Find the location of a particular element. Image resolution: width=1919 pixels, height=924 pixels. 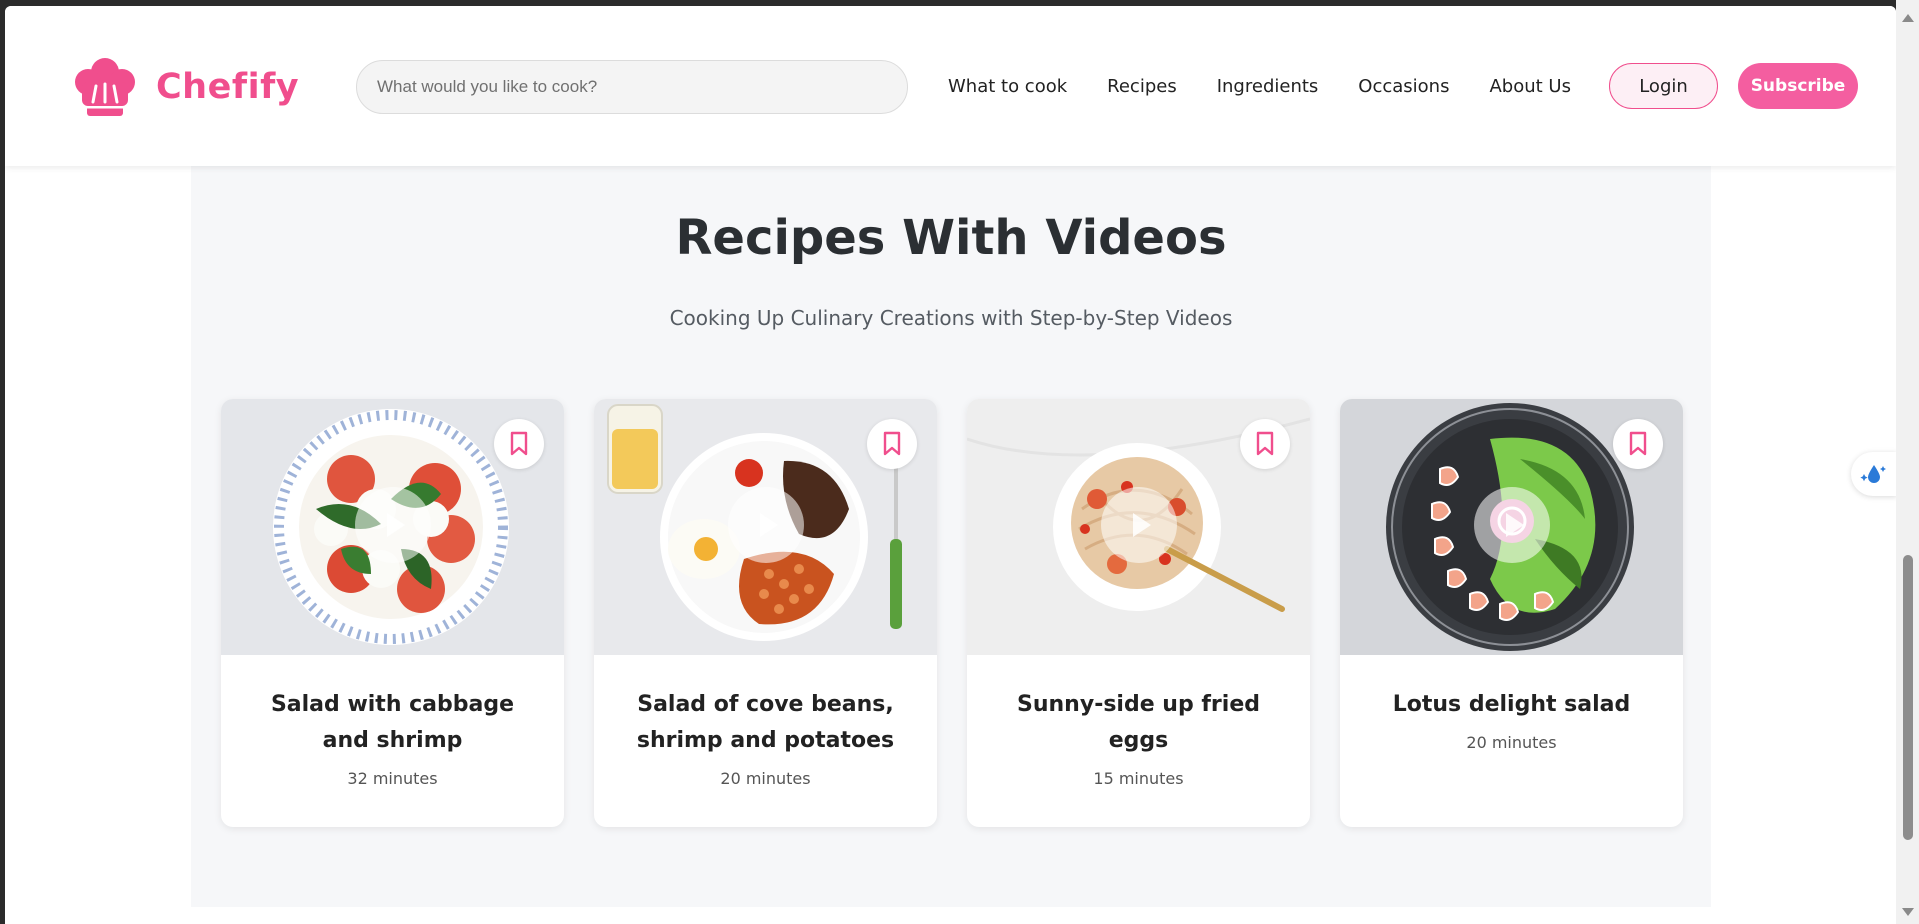

logo: Chefify is located at coordinates (186, 87).